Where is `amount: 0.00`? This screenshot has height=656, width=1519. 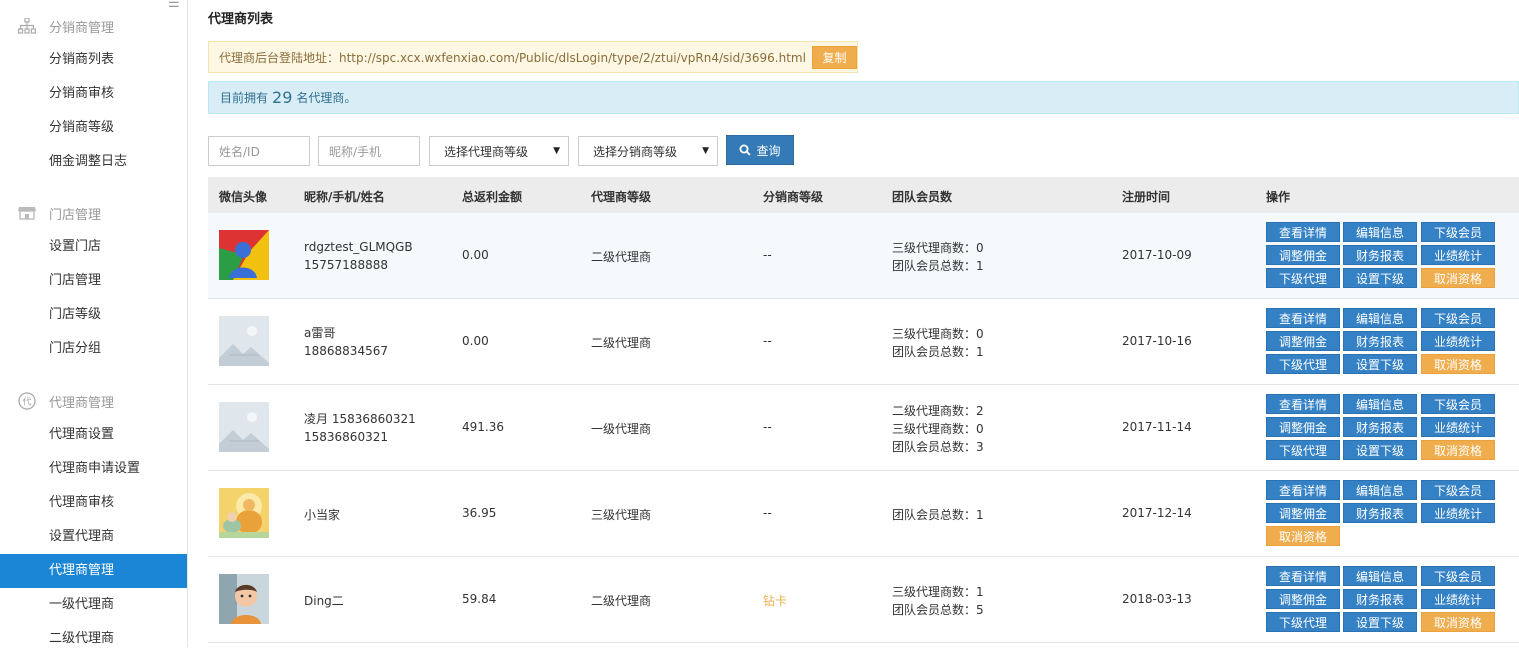
amount: 0.00 is located at coordinates (475, 255).